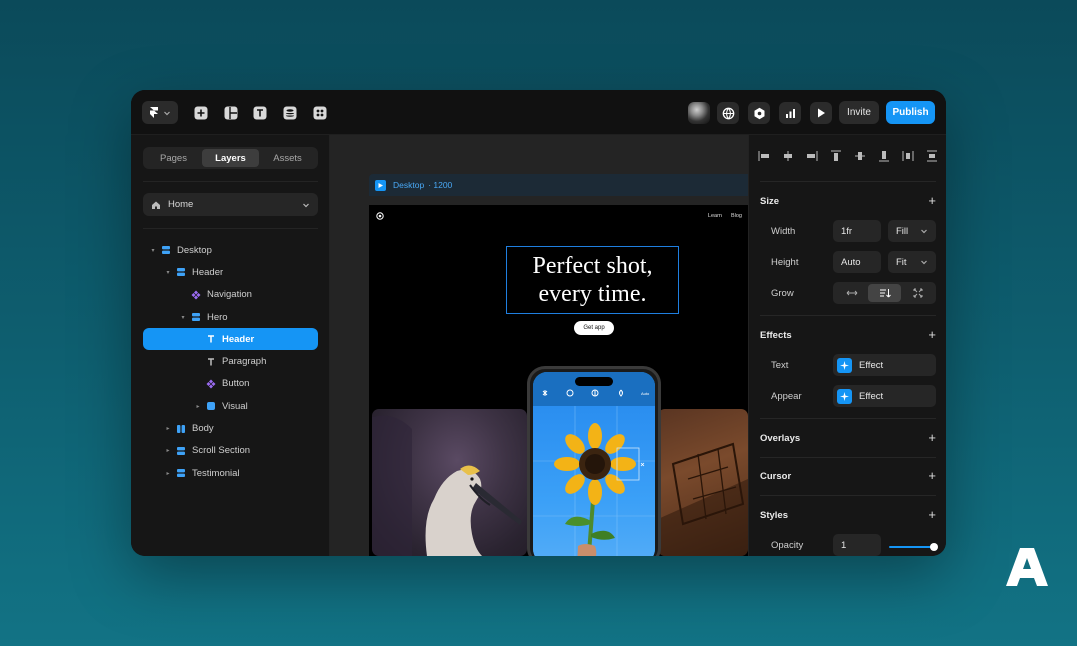 The image size is (1077, 646). I want to click on layer-item-paragraph: Paragraph, so click(230, 361).